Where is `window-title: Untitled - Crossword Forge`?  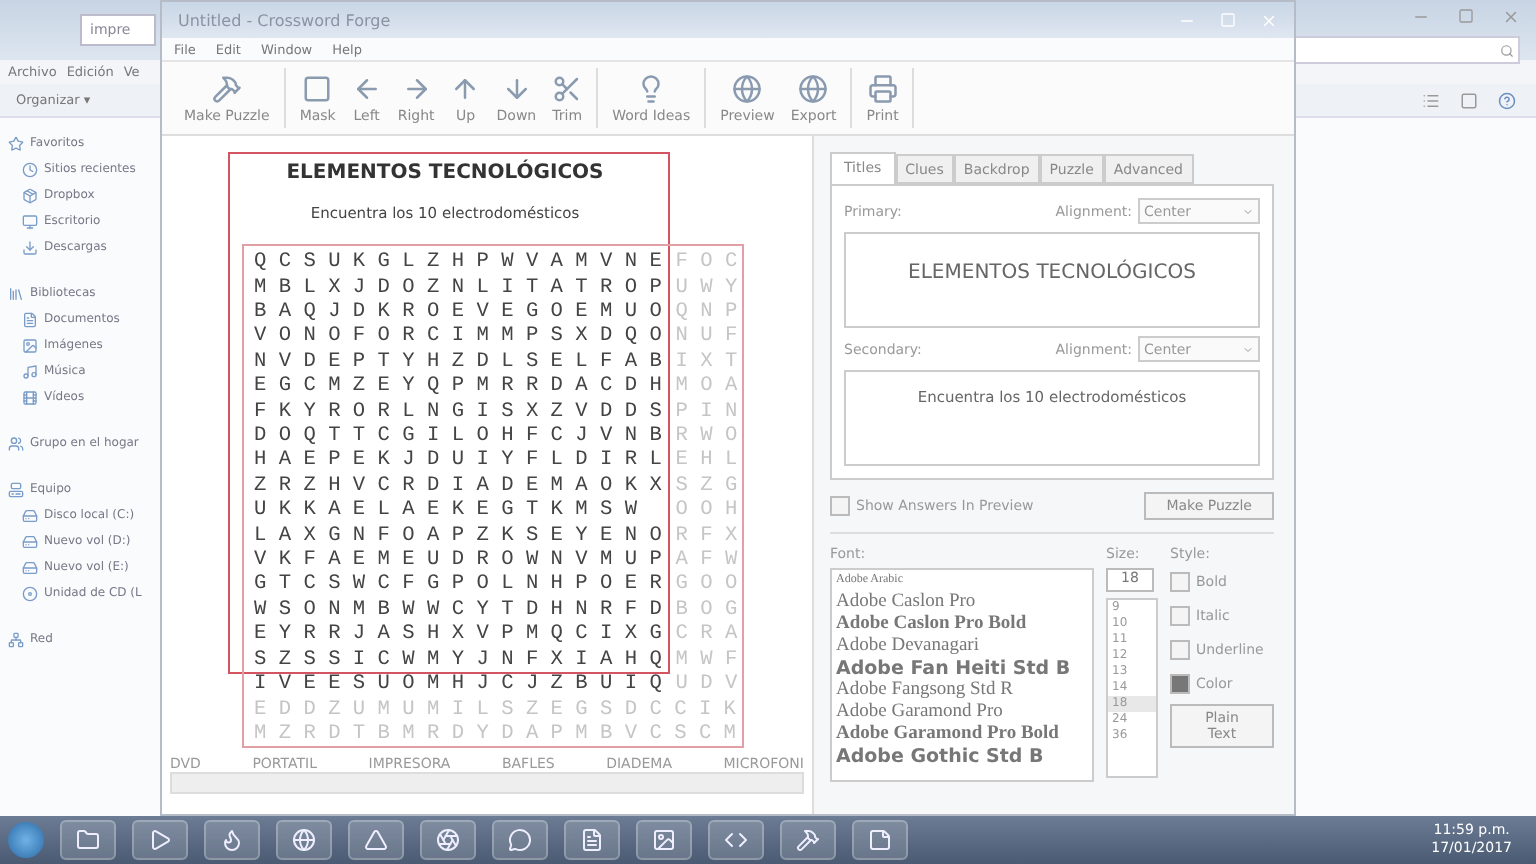
window-title: Untitled - Crossword Forge is located at coordinates (284, 20).